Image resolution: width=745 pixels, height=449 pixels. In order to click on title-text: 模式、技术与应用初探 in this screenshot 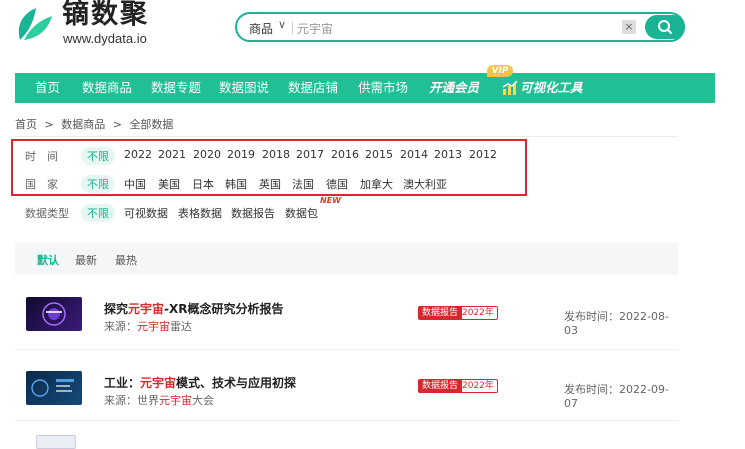, I will do `click(236, 383)`.